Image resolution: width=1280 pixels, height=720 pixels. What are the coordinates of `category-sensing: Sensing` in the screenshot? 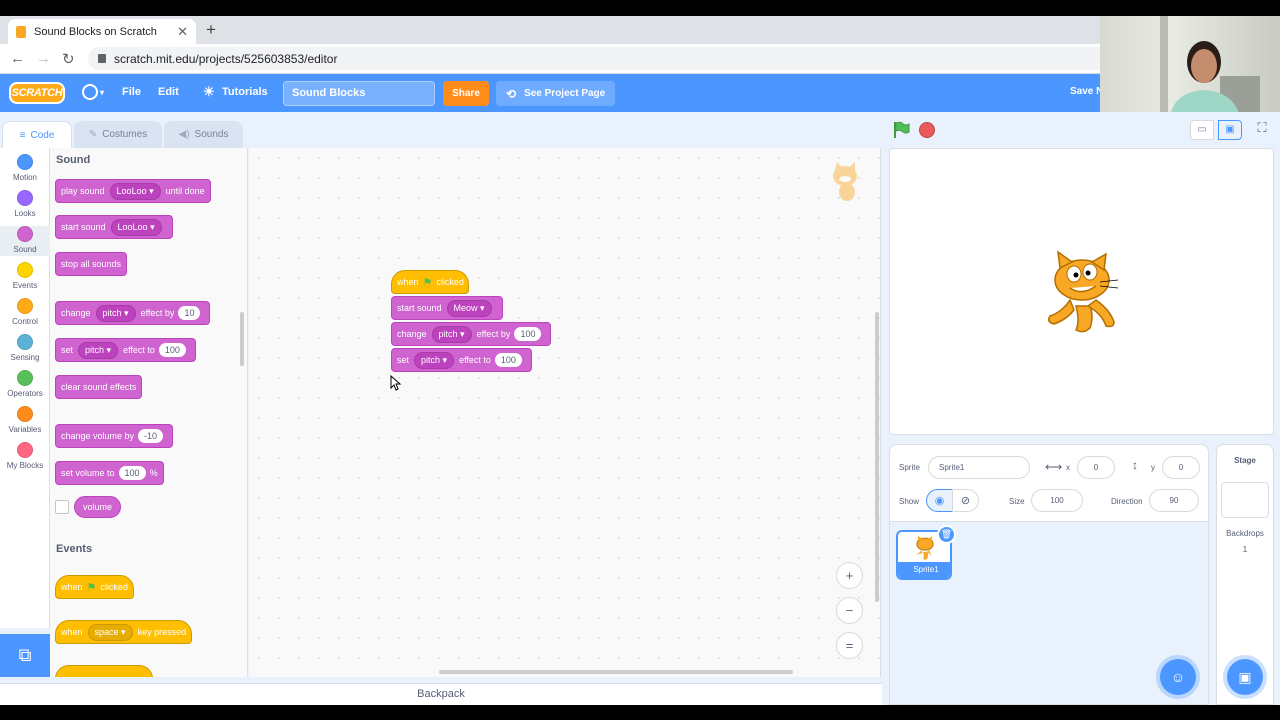 It's located at (25, 348).